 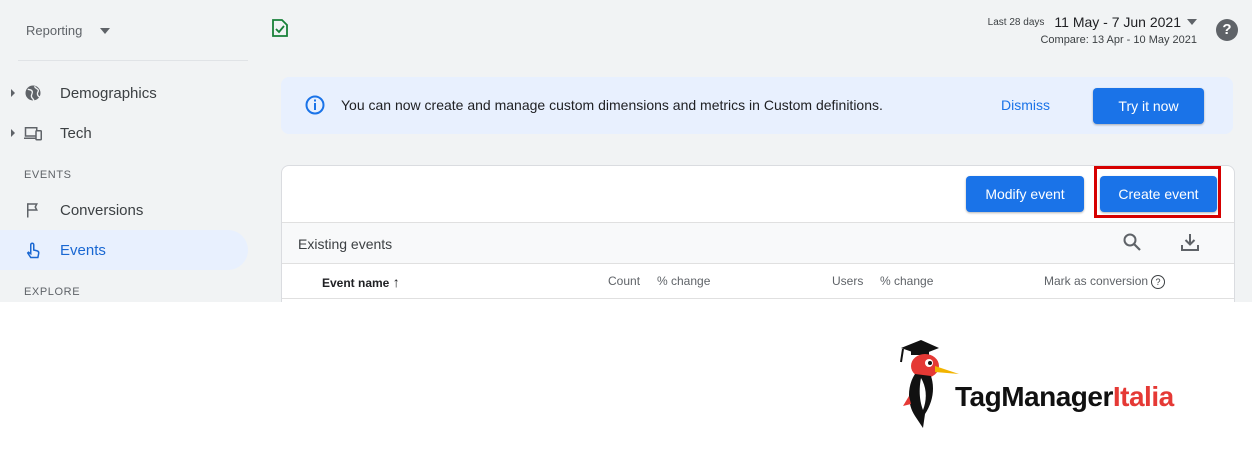 I want to click on devices-icon, so click(x=33, y=134).